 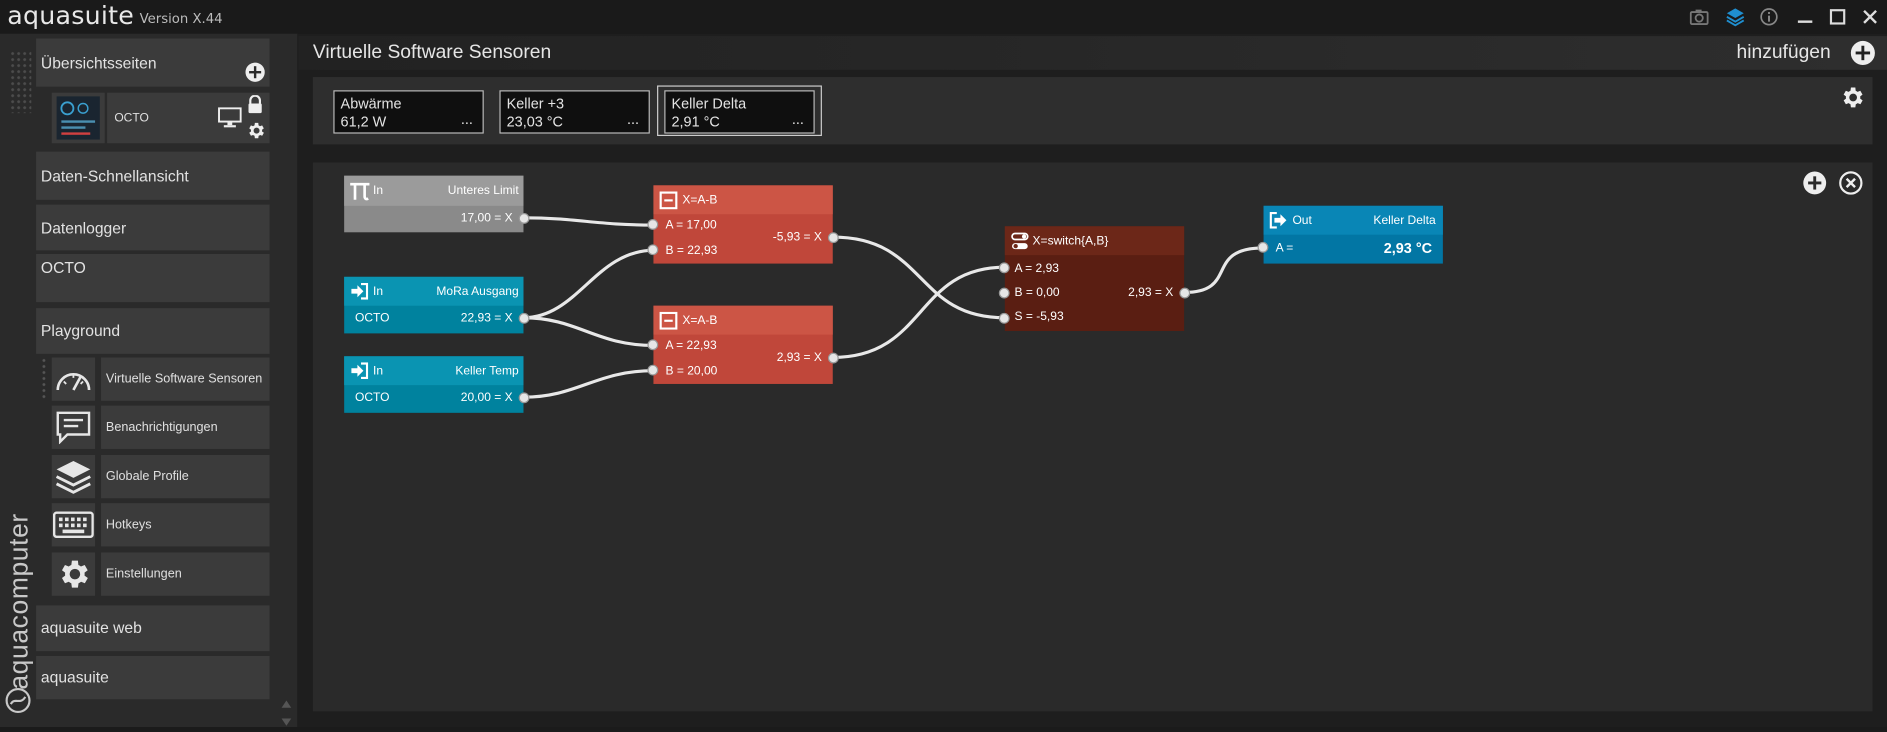 I want to click on node-input-a: A = 17,00, so click(x=691, y=226).